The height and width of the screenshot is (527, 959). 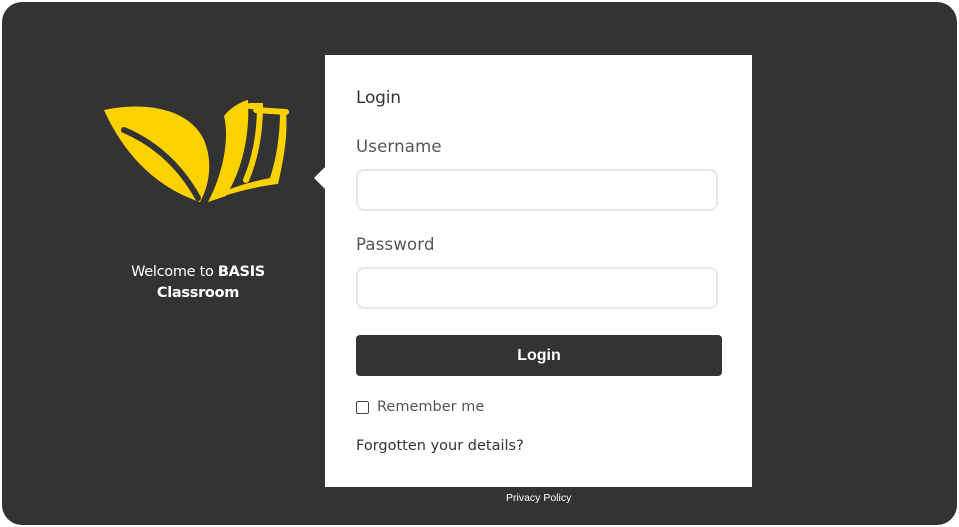 What do you see at coordinates (431, 407) in the screenshot?
I see `remember-me-label: Remember me` at bounding box center [431, 407].